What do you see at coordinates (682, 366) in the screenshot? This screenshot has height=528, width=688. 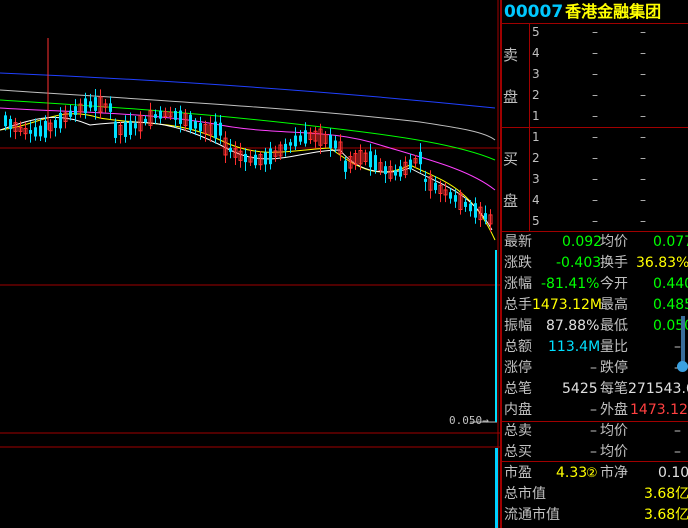 I see `scroll-handle` at bounding box center [682, 366].